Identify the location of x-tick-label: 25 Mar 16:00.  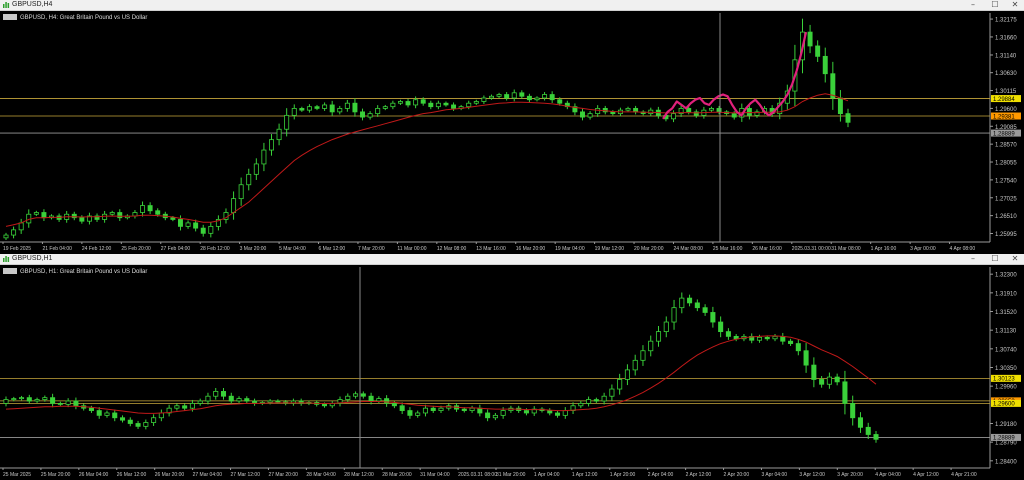
(728, 249).